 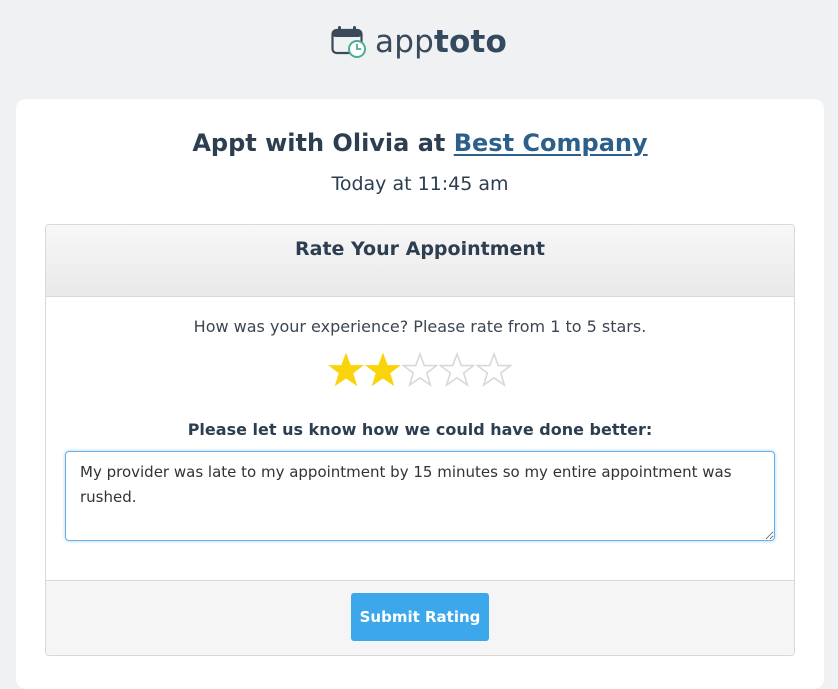 I want to click on apptoto-logo: apptoto, so click(x=419, y=42).